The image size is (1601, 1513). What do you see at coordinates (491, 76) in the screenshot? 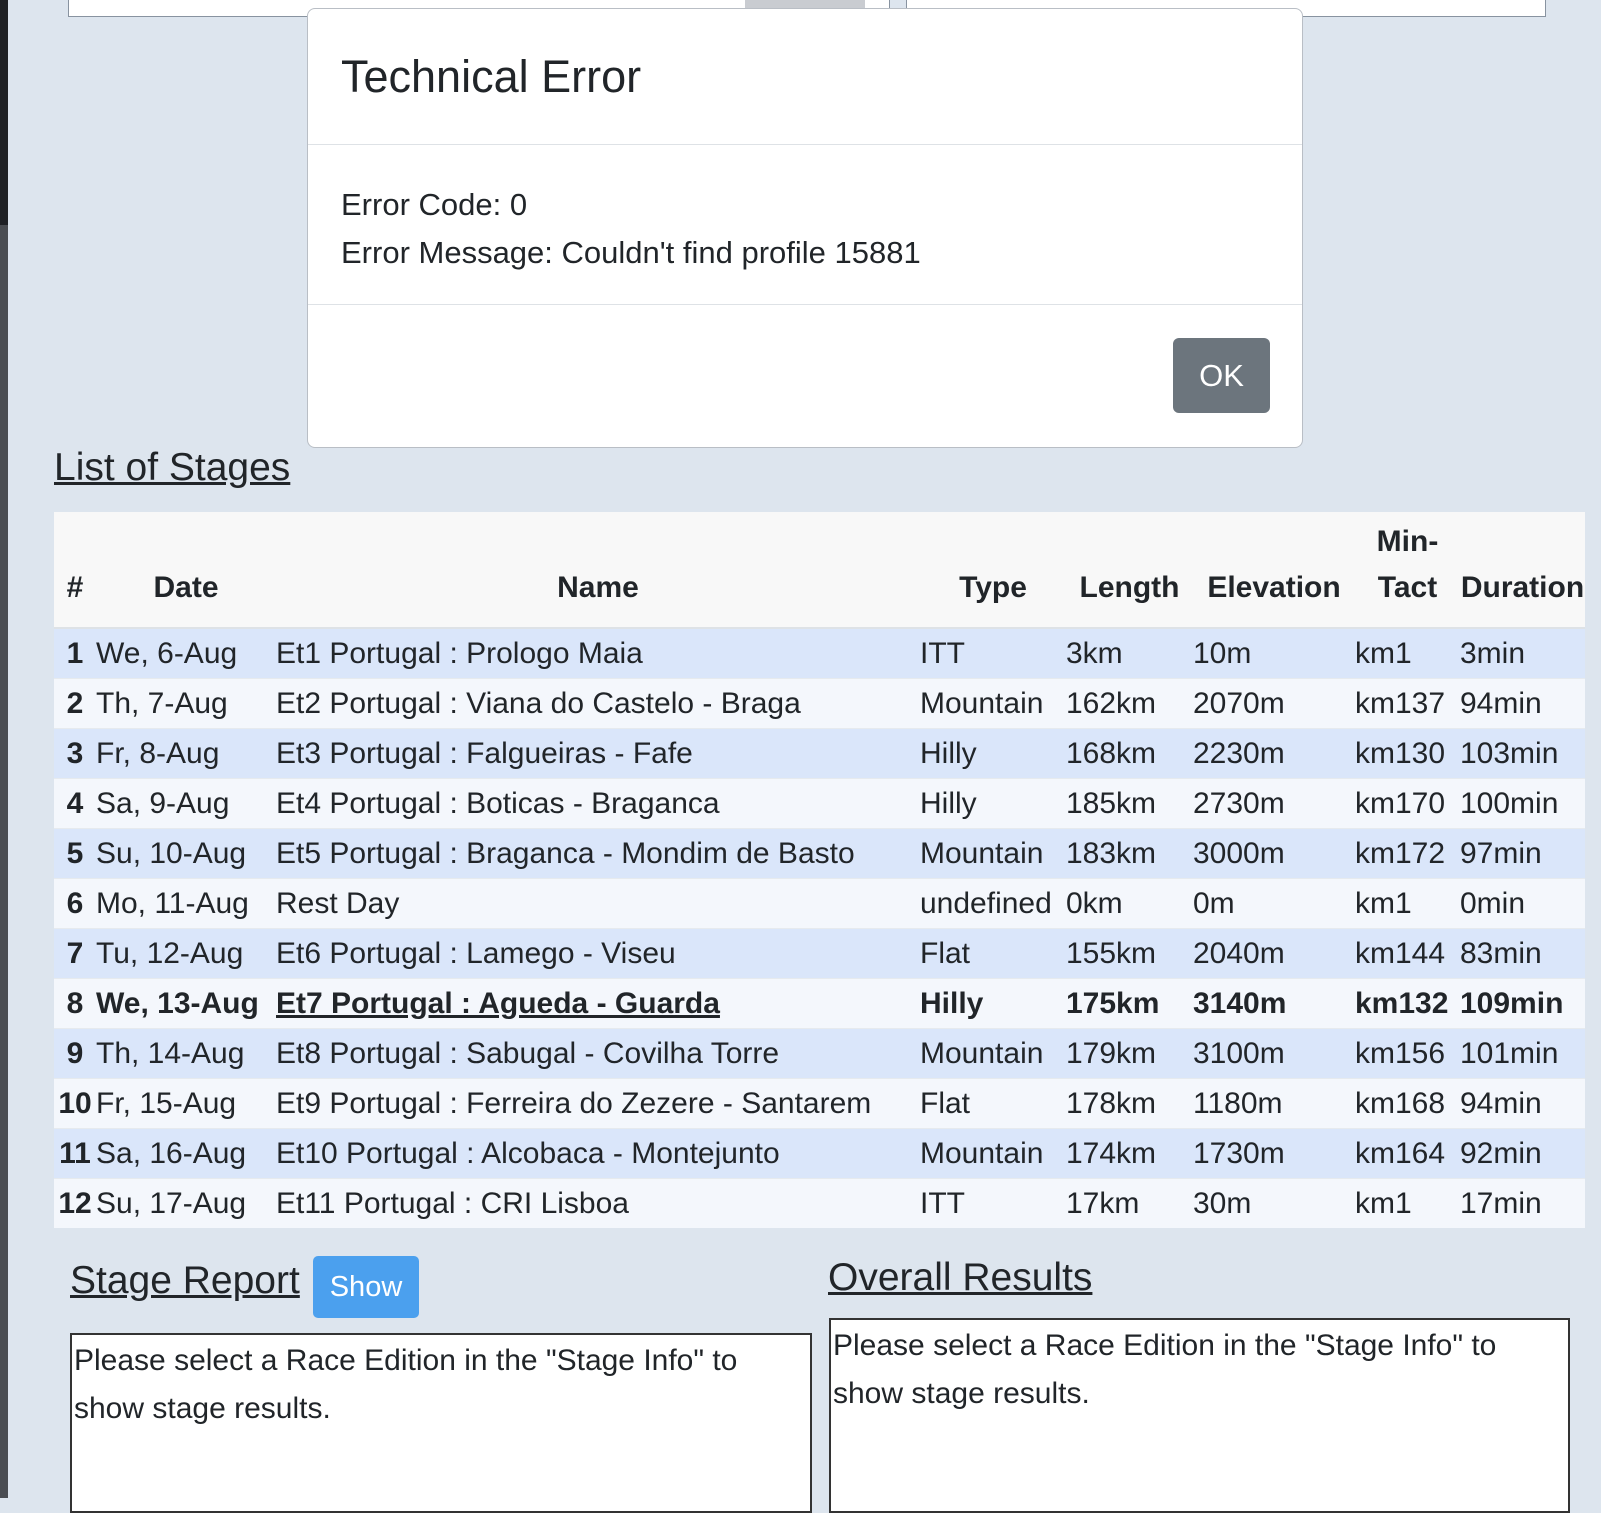
I see `modal-title: Technical Error` at bounding box center [491, 76].